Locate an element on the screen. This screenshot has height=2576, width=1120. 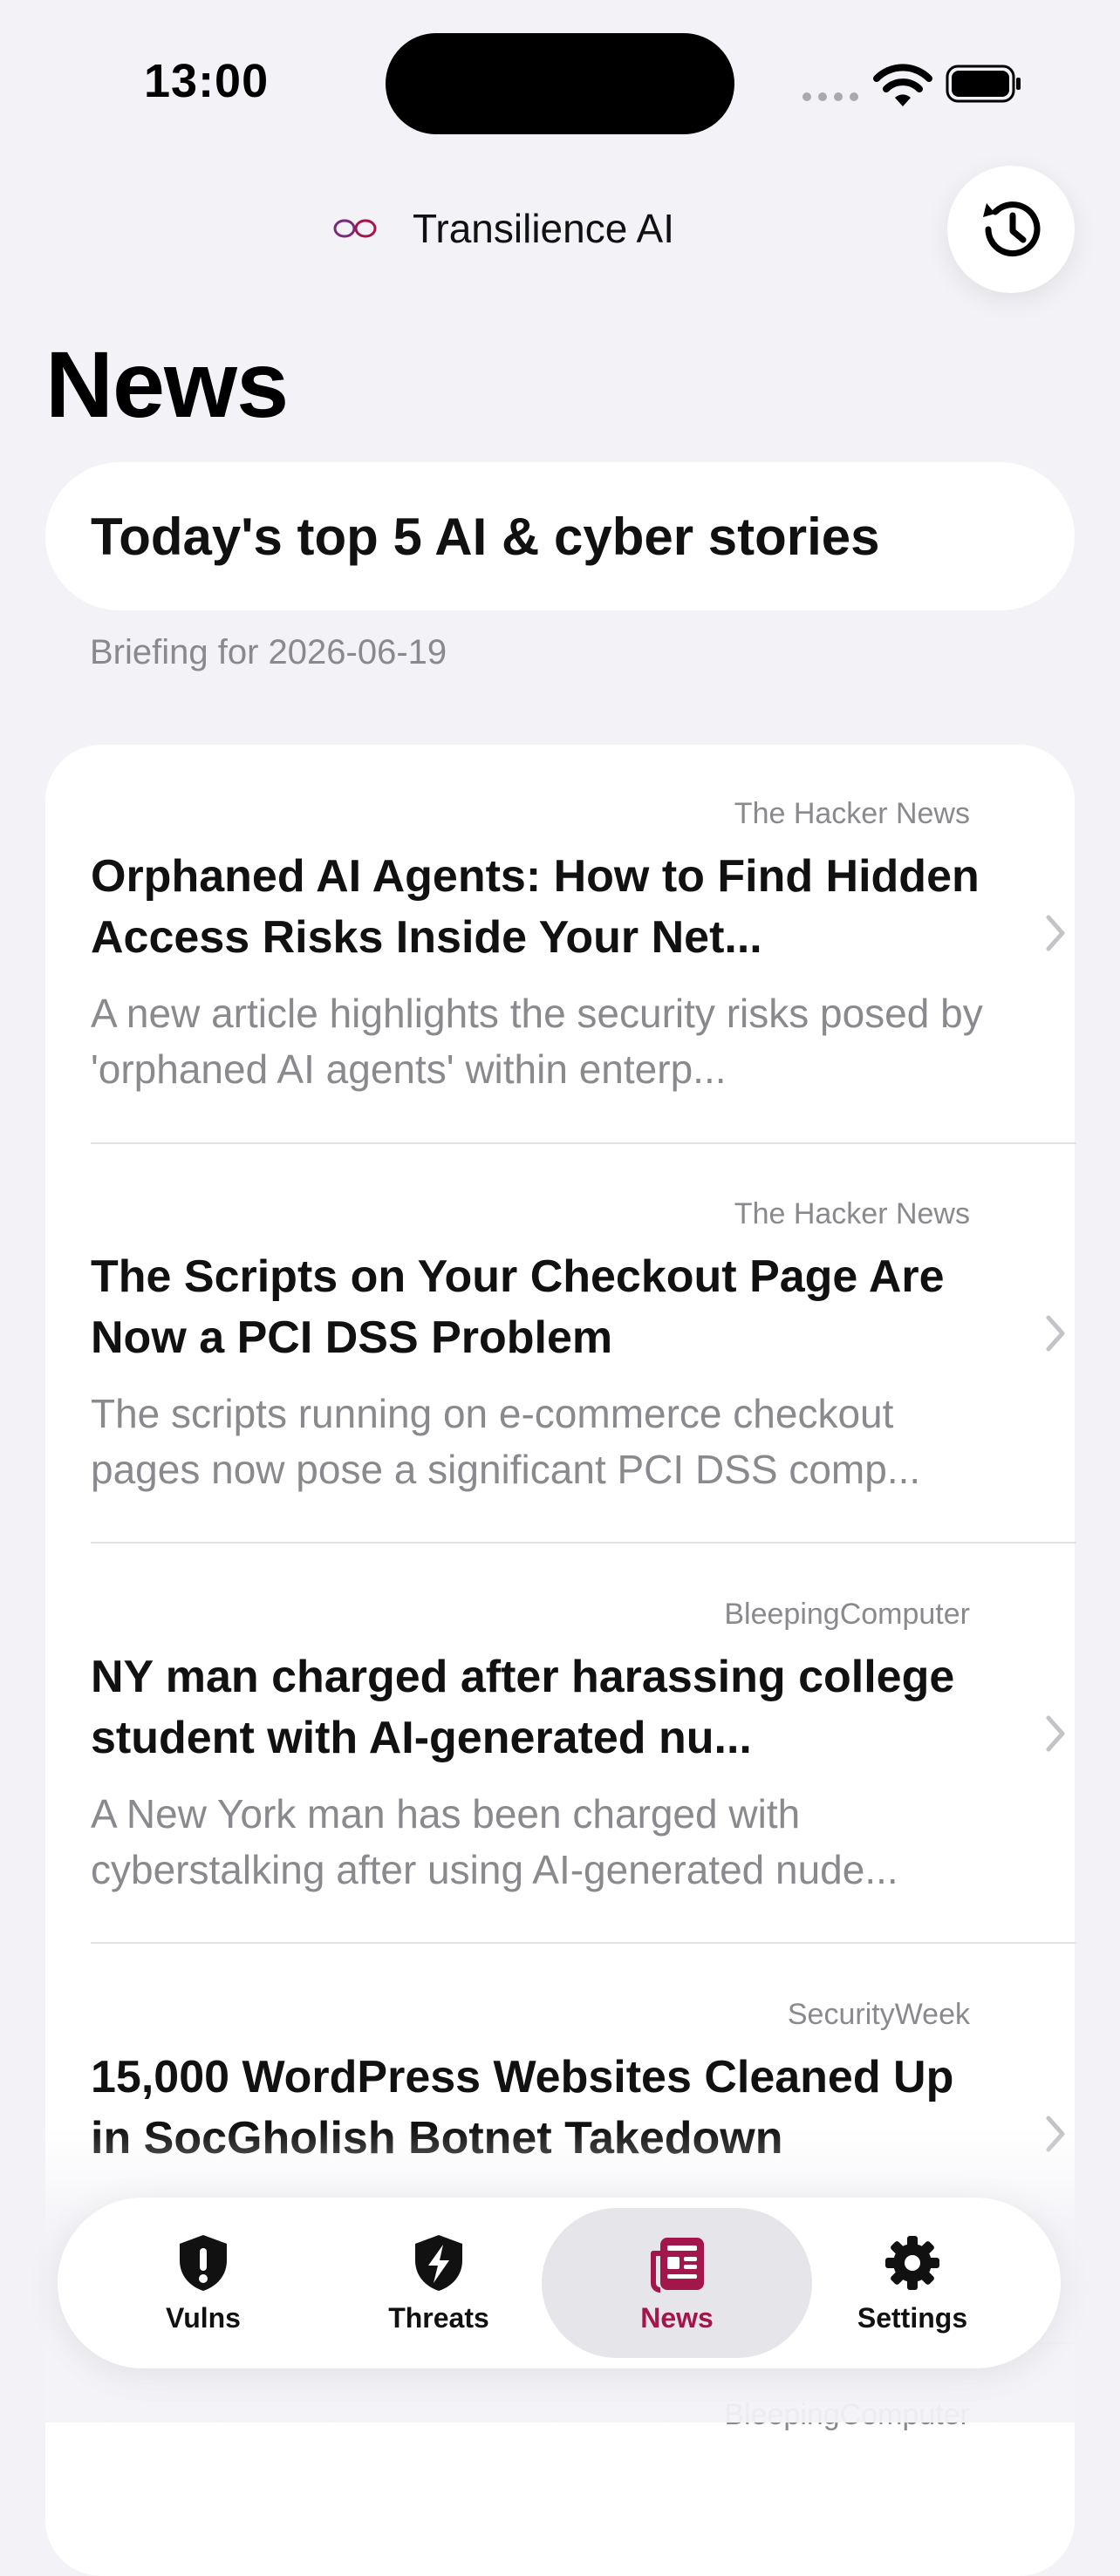
tab-label: Settings is located at coordinates (912, 2318).